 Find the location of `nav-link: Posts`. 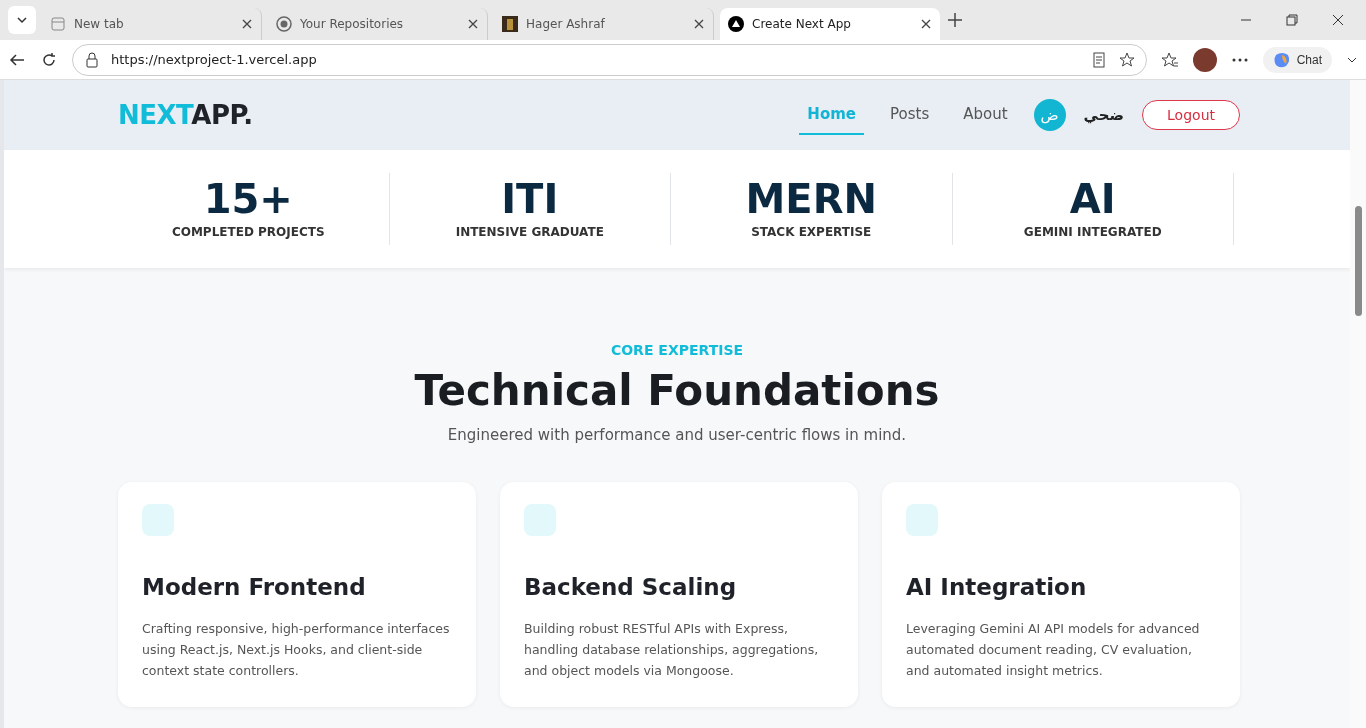

nav-link: Posts is located at coordinates (910, 115).